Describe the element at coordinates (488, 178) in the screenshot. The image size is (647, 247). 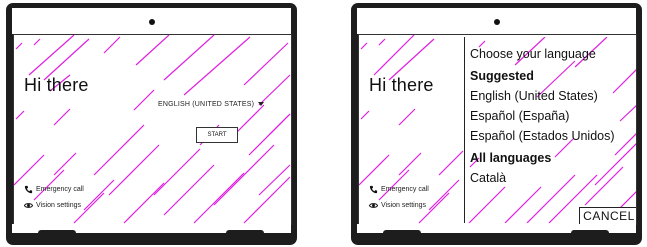
I see `language-option: Català` at that location.